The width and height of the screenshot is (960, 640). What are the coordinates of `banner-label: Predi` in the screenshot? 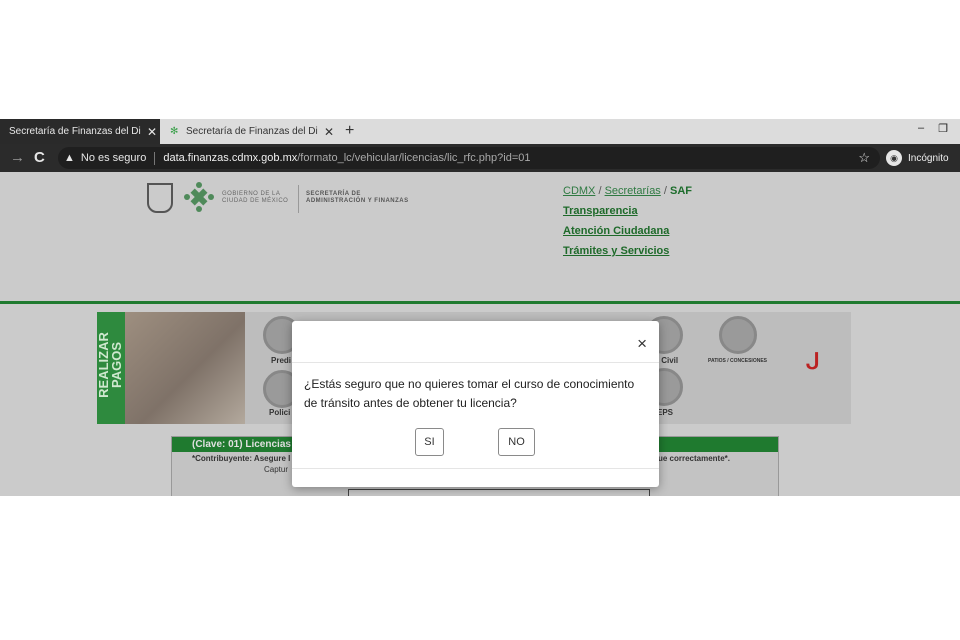 It's located at (281, 360).